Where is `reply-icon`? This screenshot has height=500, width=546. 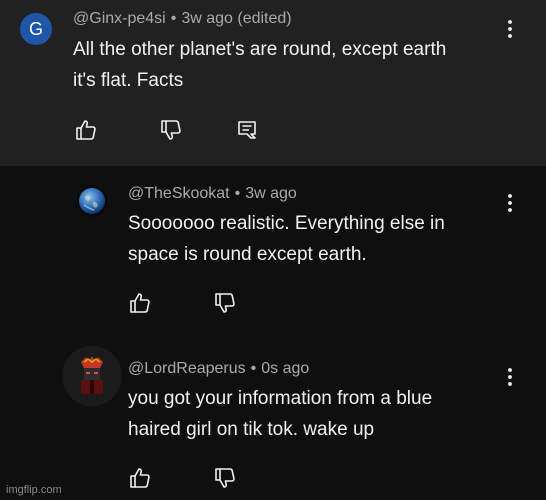 reply-icon is located at coordinates (247, 130).